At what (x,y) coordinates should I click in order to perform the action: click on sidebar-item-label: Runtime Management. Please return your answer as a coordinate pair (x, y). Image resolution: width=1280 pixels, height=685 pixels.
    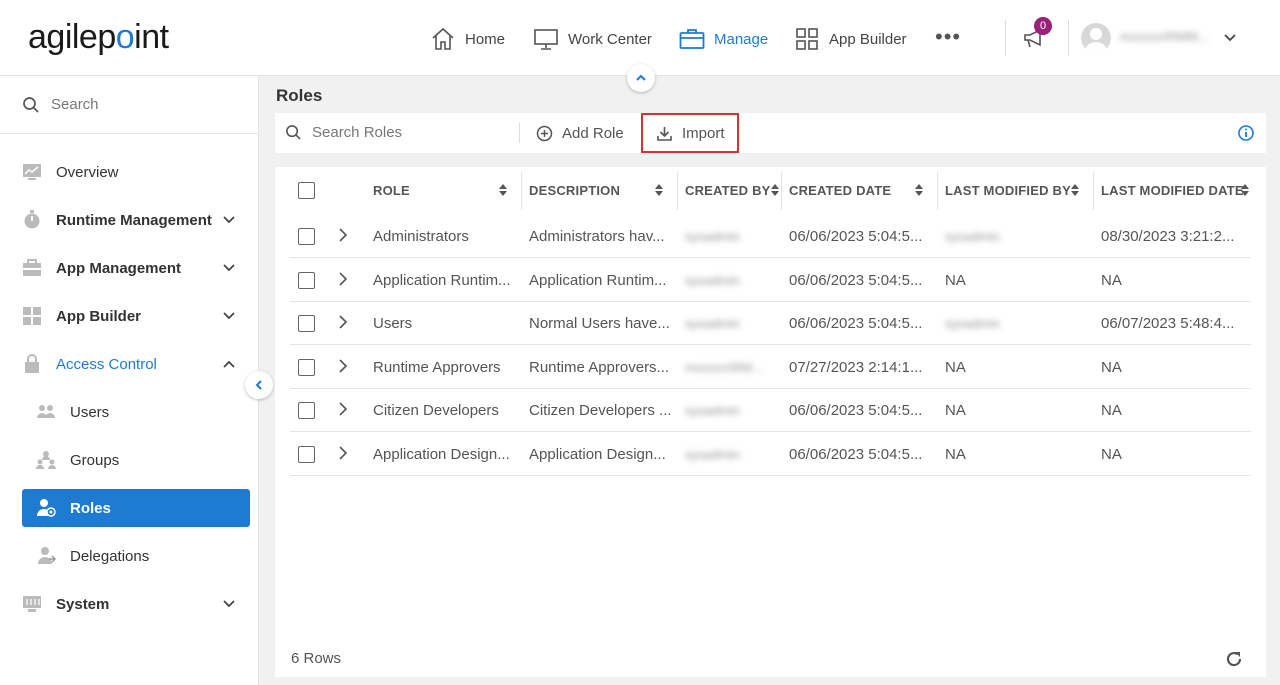
    Looking at the image, I should click on (134, 220).